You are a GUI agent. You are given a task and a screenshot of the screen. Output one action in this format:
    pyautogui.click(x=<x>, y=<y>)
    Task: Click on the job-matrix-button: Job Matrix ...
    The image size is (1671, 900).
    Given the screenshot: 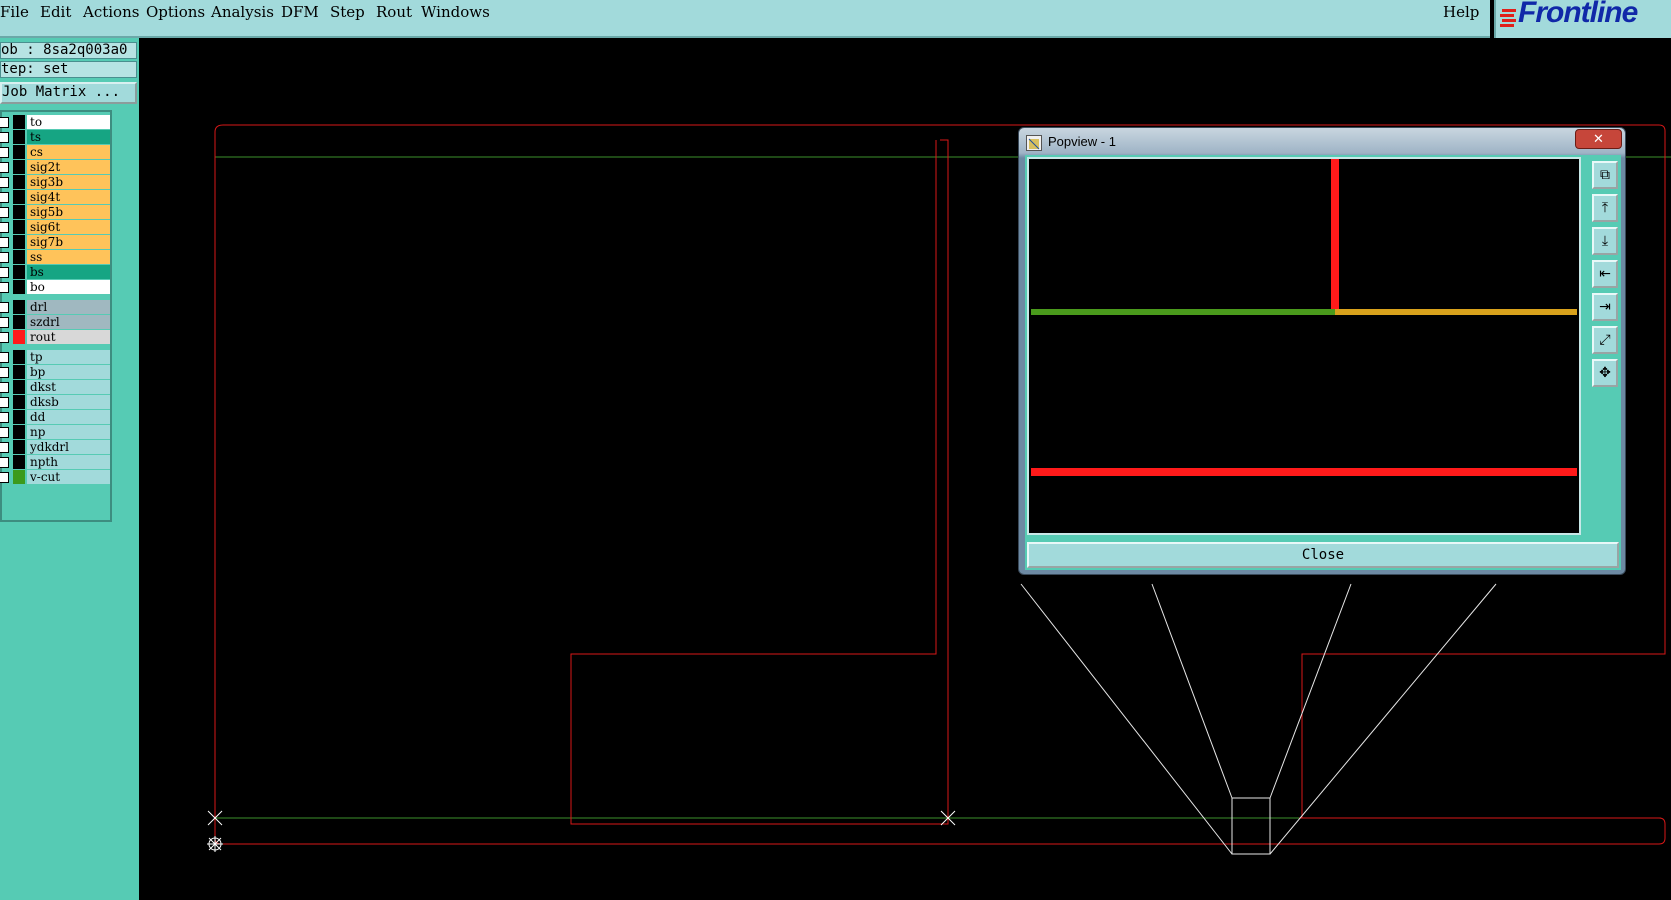 What is the action you would take?
    pyautogui.click(x=68, y=93)
    